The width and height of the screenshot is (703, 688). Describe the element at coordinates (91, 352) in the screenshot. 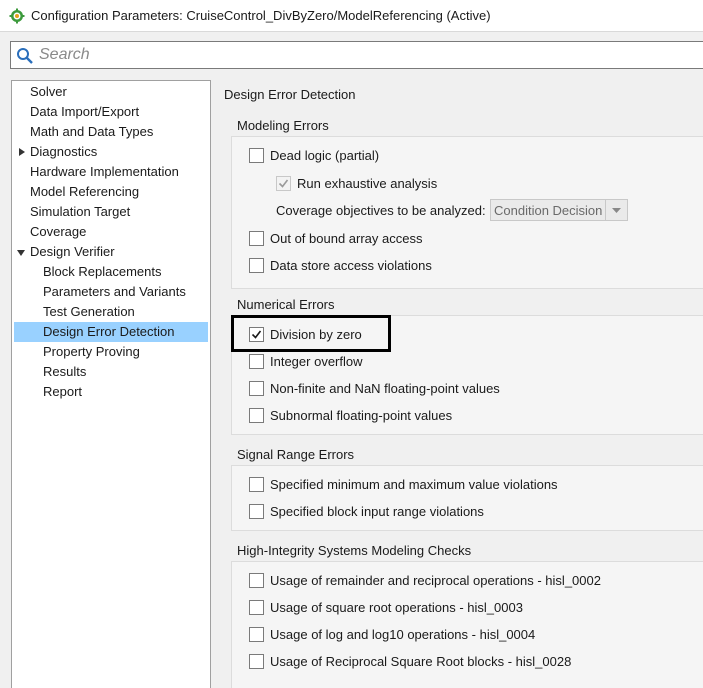

I see `tree-item-property-proving: Property Proving` at that location.